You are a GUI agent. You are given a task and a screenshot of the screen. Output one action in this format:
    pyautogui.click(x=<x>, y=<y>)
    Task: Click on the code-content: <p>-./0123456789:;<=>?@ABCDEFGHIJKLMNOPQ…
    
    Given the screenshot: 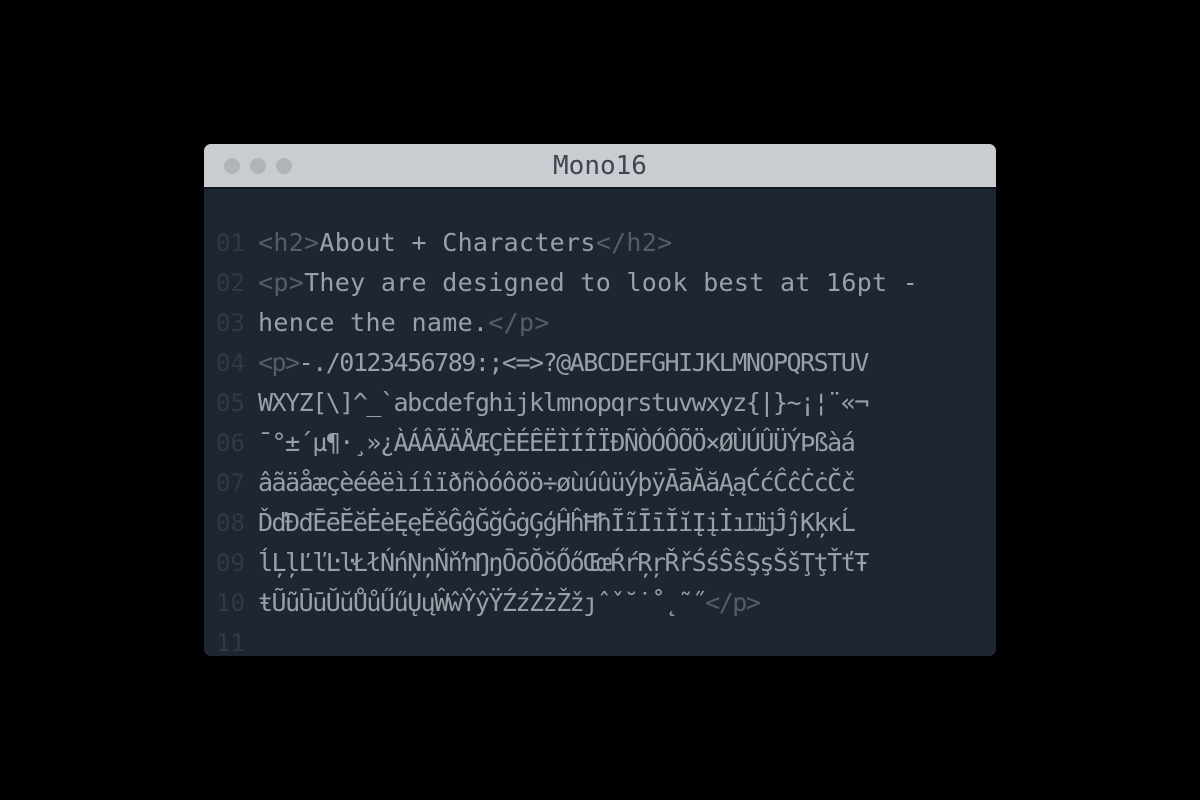 What is the action you would take?
    pyautogui.click(x=564, y=363)
    